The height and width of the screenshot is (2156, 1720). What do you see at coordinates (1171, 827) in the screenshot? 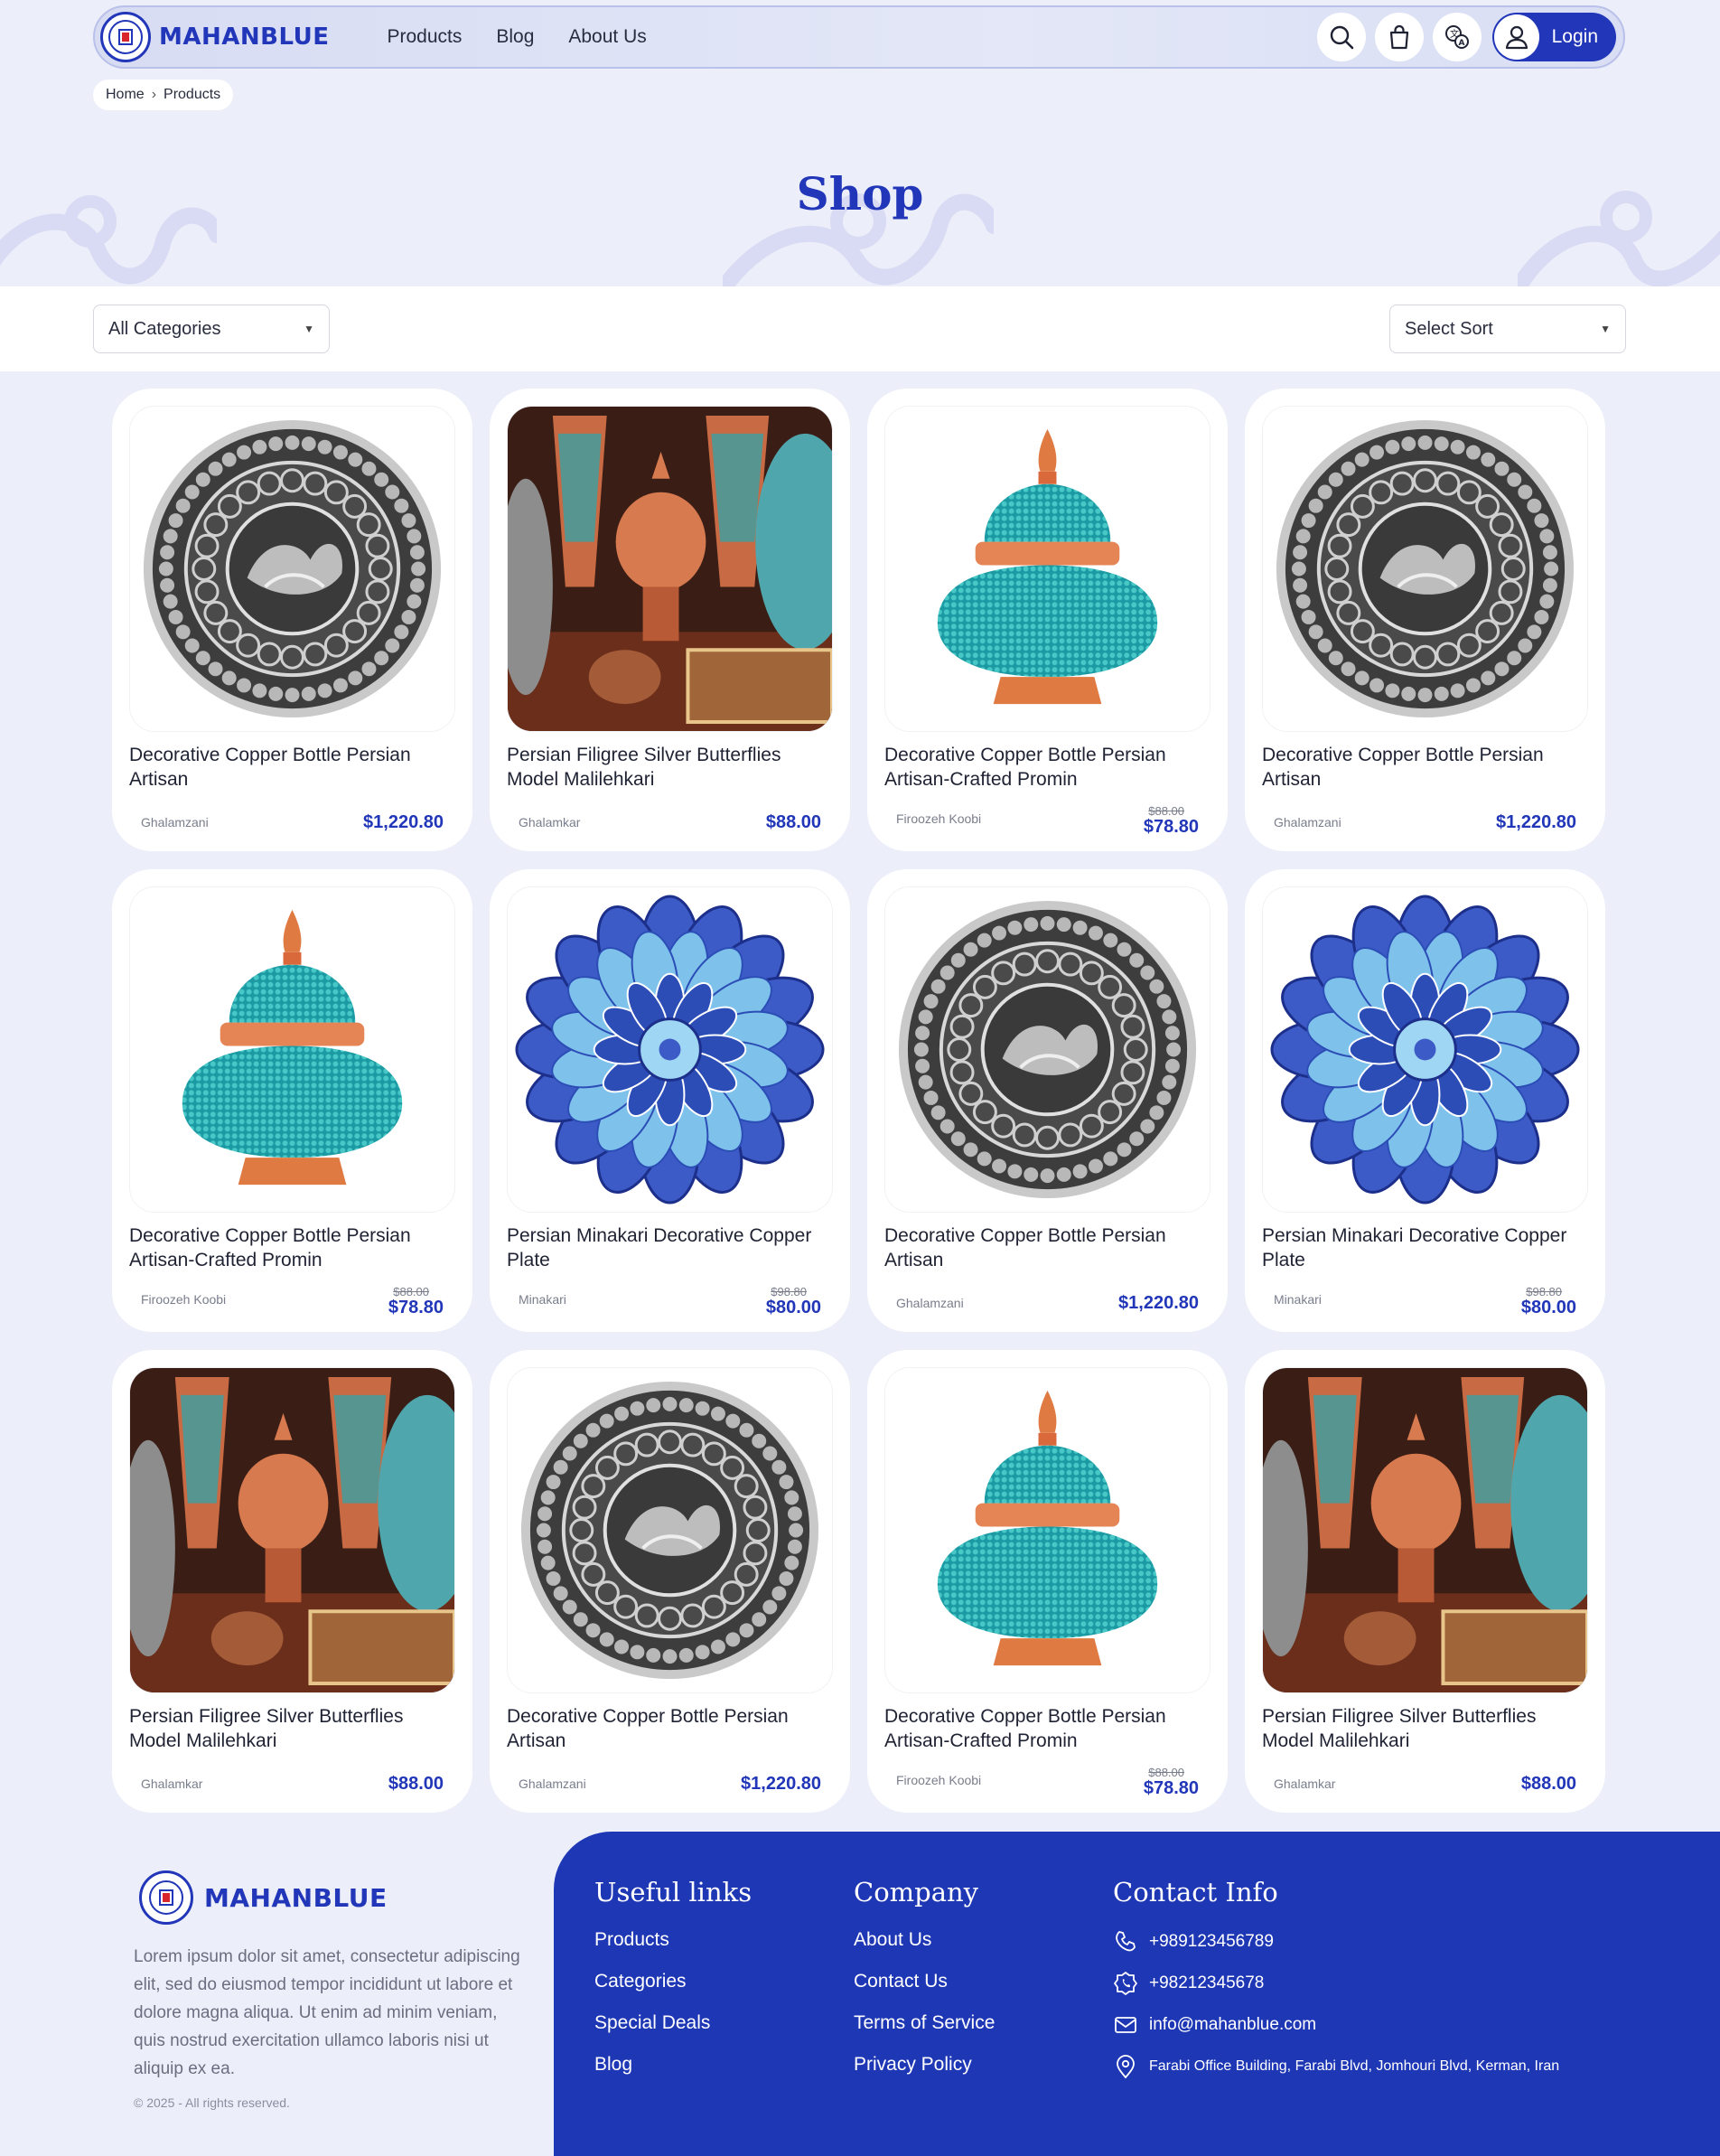
I see `product-price: $78.80` at bounding box center [1171, 827].